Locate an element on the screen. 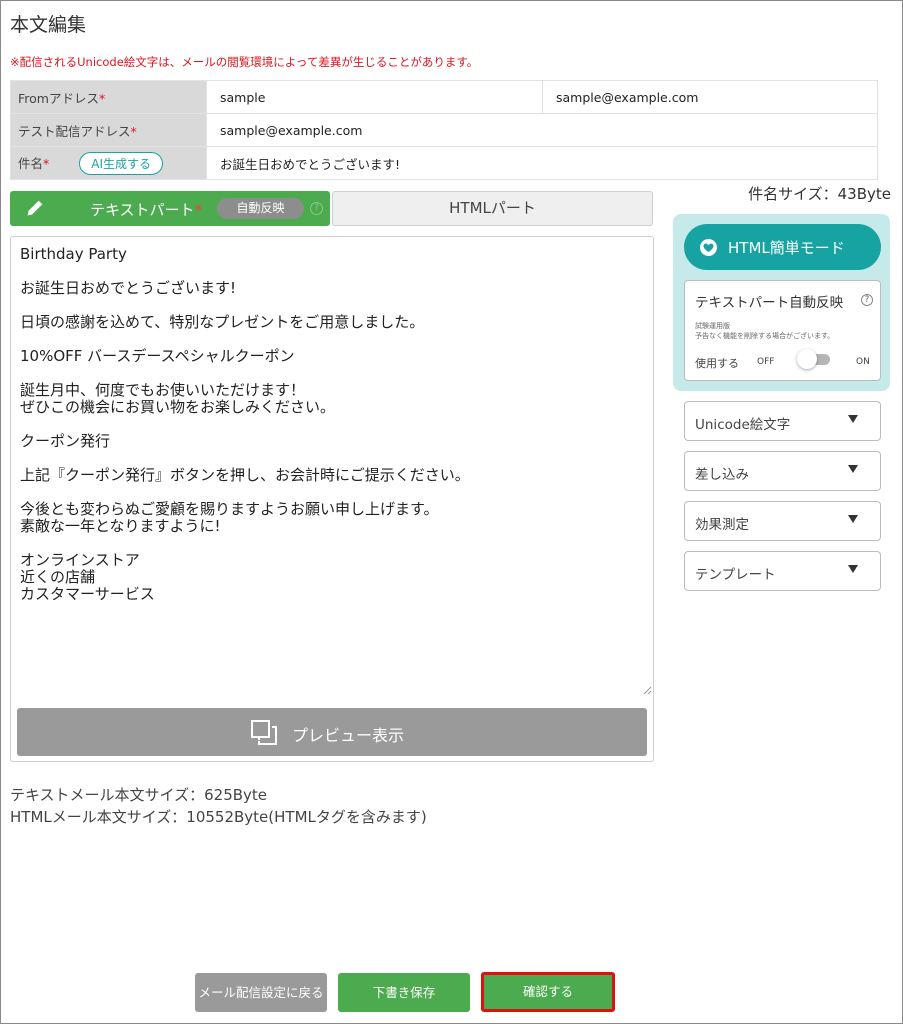 Image resolution: width=903 pixels, height=1024 pixels. removal-note: 予告なく機能を削除する場合がございます。 is located at coordinates (765, 336).